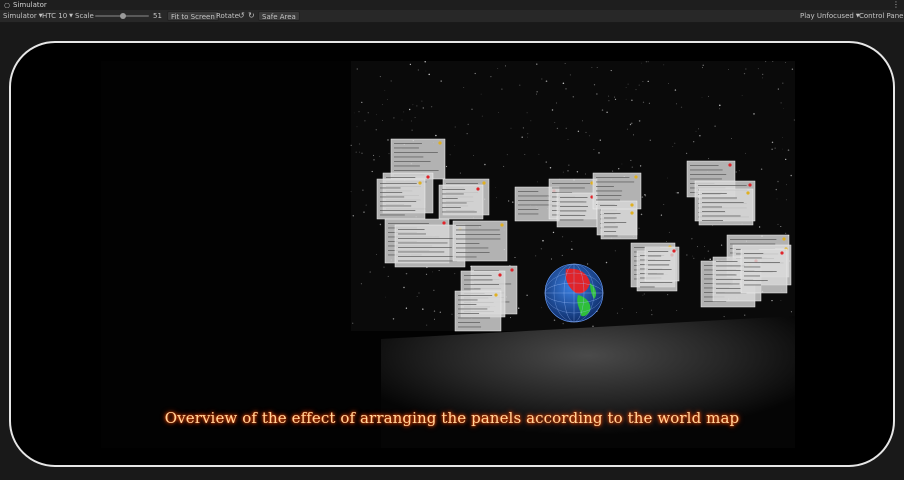 This screenshot has width=904, height=480. What do you see at coordinates (401, 199) in the screenshot?
I see `info-panel` at bounding box center [401, 199].